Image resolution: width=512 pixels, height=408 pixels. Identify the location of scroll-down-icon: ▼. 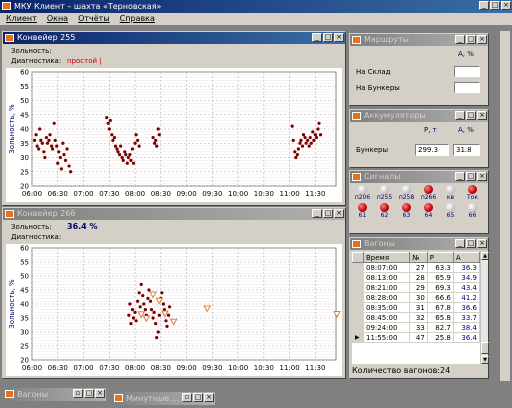
(485, 360).